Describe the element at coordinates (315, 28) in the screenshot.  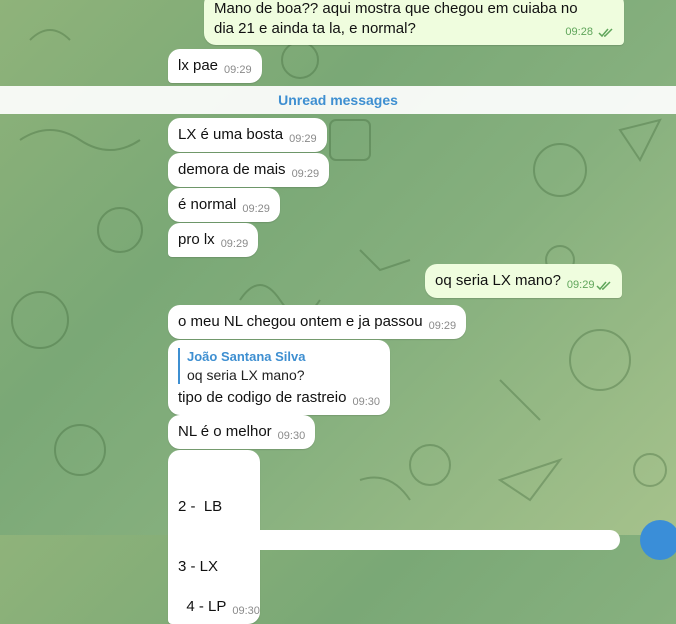
I see `message-text-line: dia 21 e ainda ta la, e normal?` at that location.